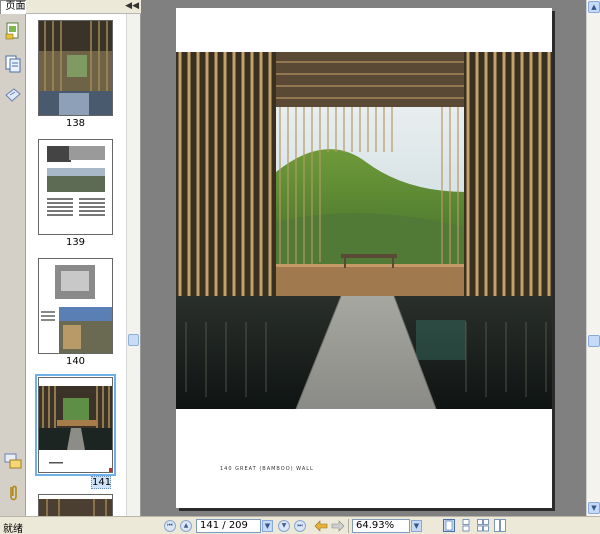 Image resolution: width=600 pixels, height=534 pixels. I want to click on navigation-icon-strip: 页面, so click(15, 258).